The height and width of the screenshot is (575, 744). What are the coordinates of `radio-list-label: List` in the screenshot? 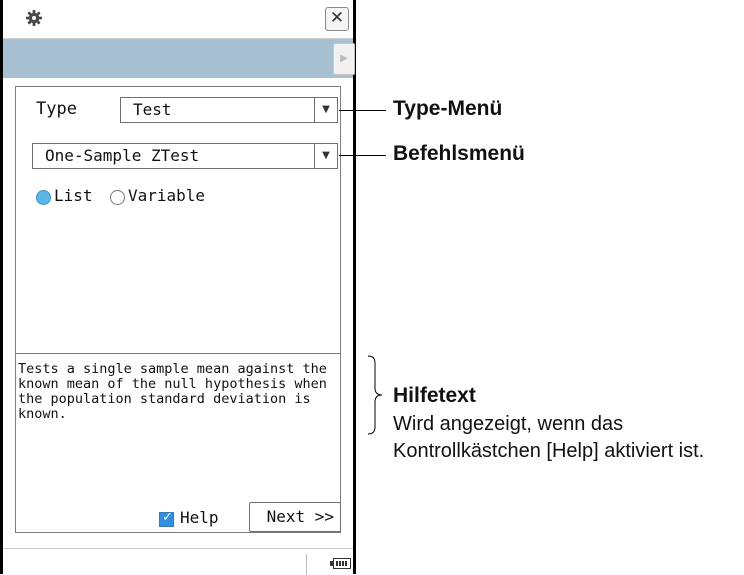 It's located at (73, 195).